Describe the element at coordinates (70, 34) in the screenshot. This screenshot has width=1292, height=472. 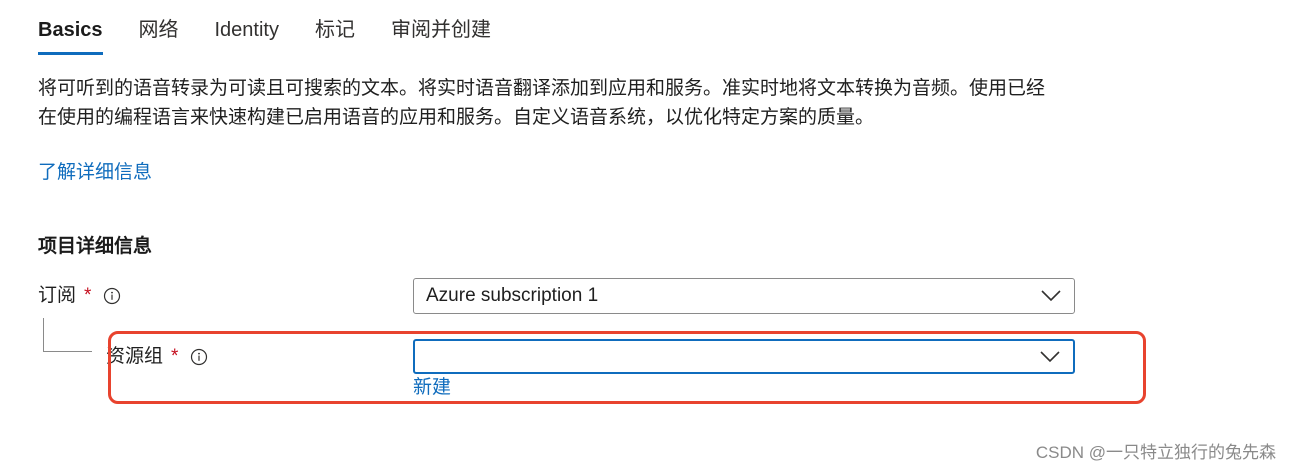
I see `tab-basics: Basics` at that location.